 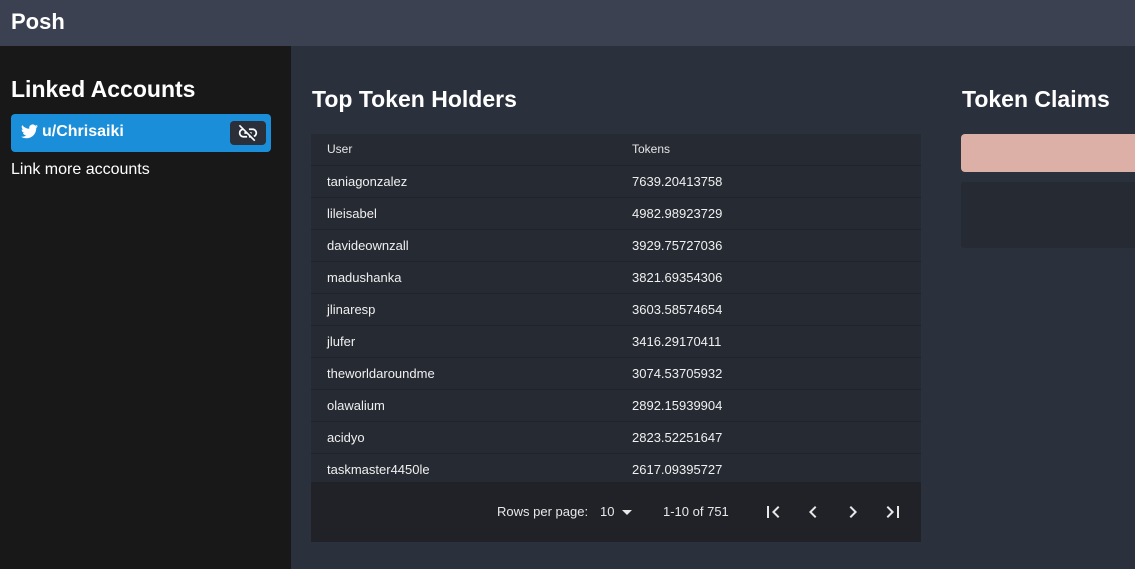 I want to click on row-tokens: 3416.29170411, so click(x=677, y=341).